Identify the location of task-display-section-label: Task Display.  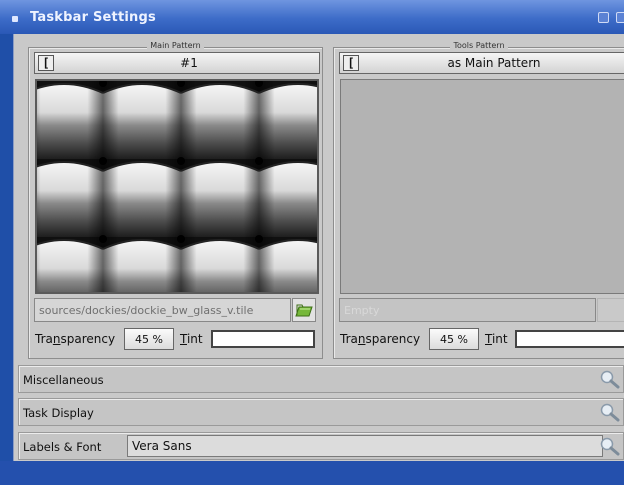
(58, 413).